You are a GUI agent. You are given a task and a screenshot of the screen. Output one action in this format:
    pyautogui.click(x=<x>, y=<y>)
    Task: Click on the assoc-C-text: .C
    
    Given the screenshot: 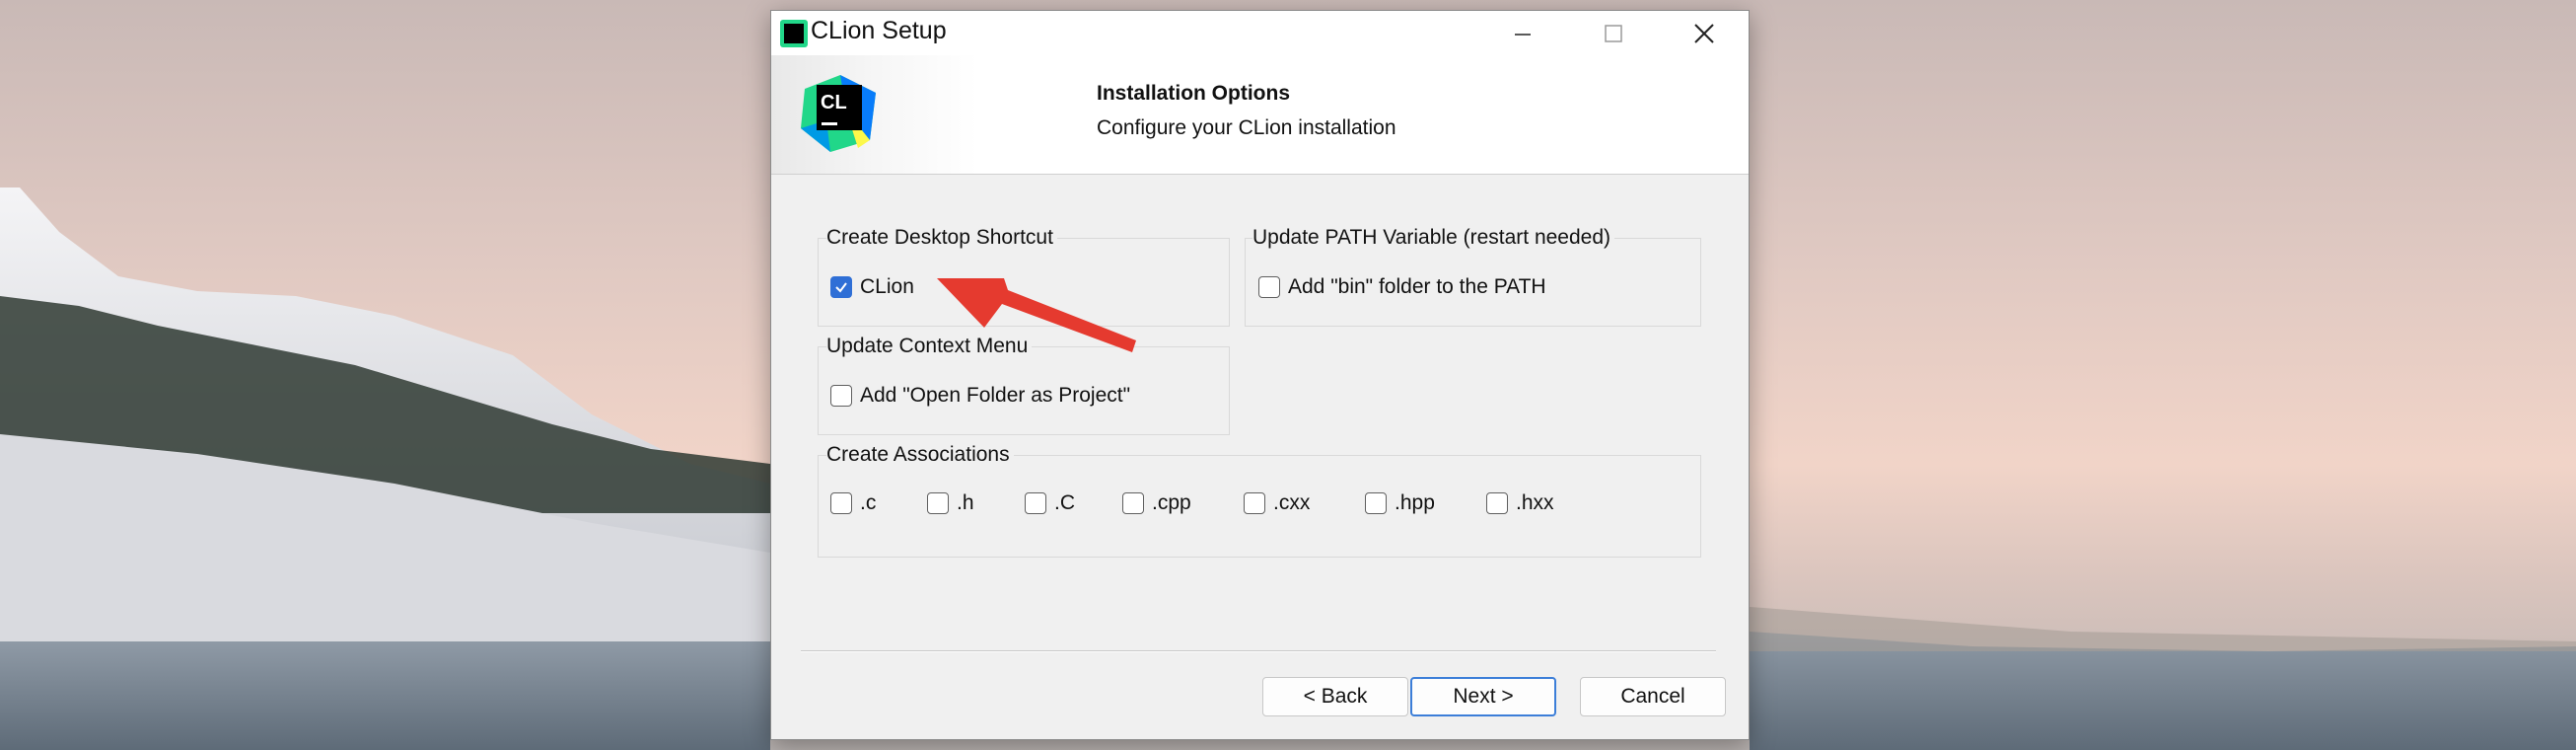 What is the action you would take?
    pyautogui.click(x=1064, y=502)
    